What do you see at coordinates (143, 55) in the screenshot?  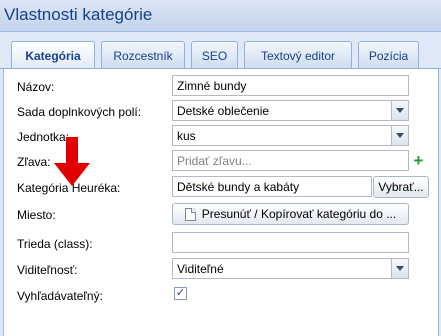 I see `tab-rozcestnik: Rozcestník` at bounding box center [143, 55].